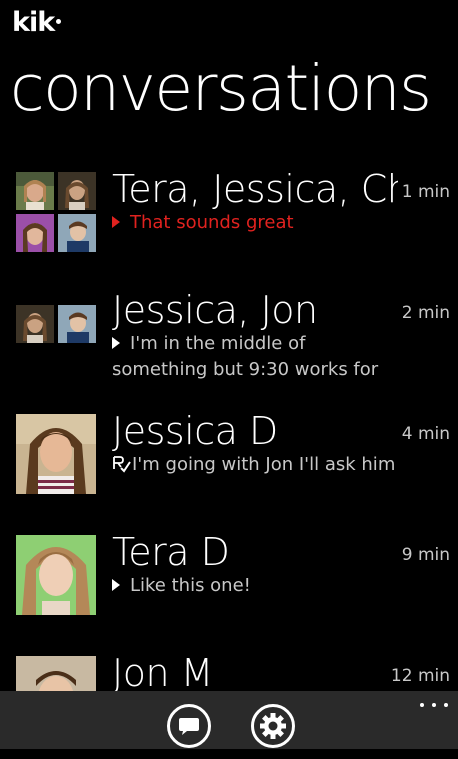  Describe the element at coordinates (262, 465) in the screenshot. I see `message-preview: I'm going with Jon I'll ask him` at that location.